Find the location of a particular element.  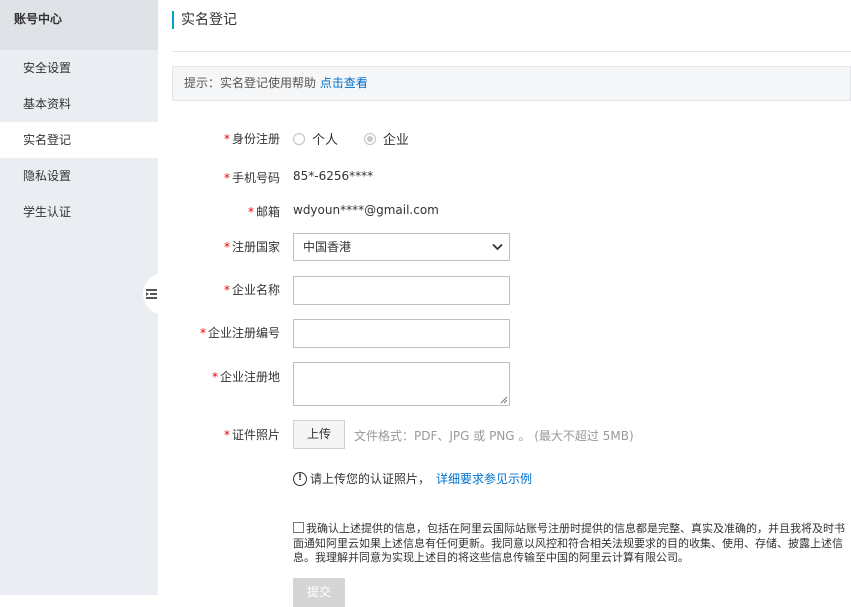

company-name-input is located at coordinates (401, 290).